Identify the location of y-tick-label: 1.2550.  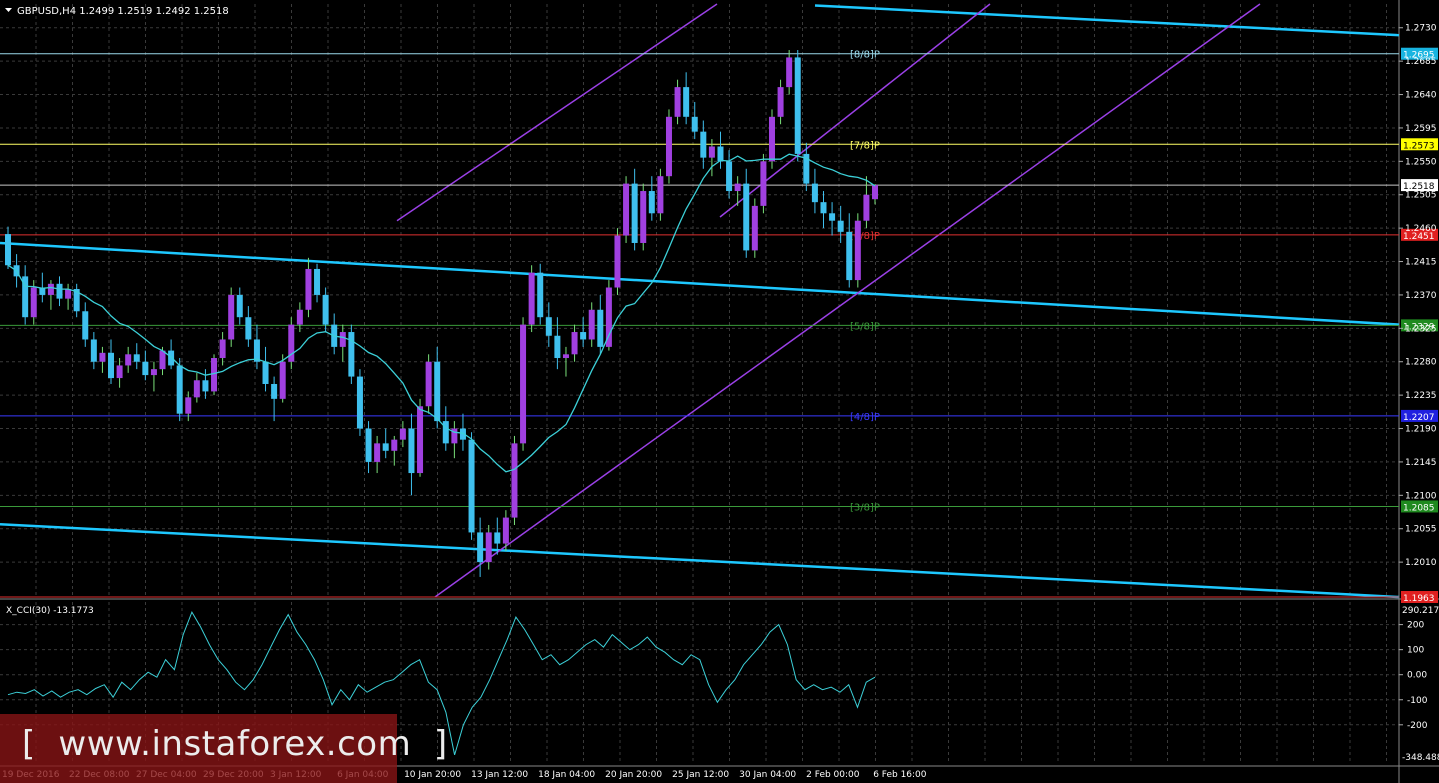
(1421, 162).